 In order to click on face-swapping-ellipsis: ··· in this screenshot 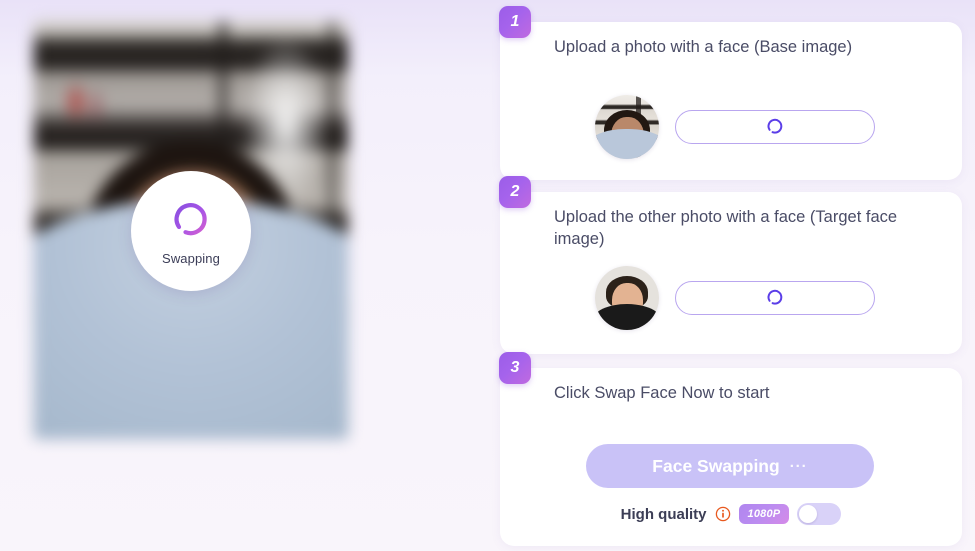, I will do `click(798, 466)`.